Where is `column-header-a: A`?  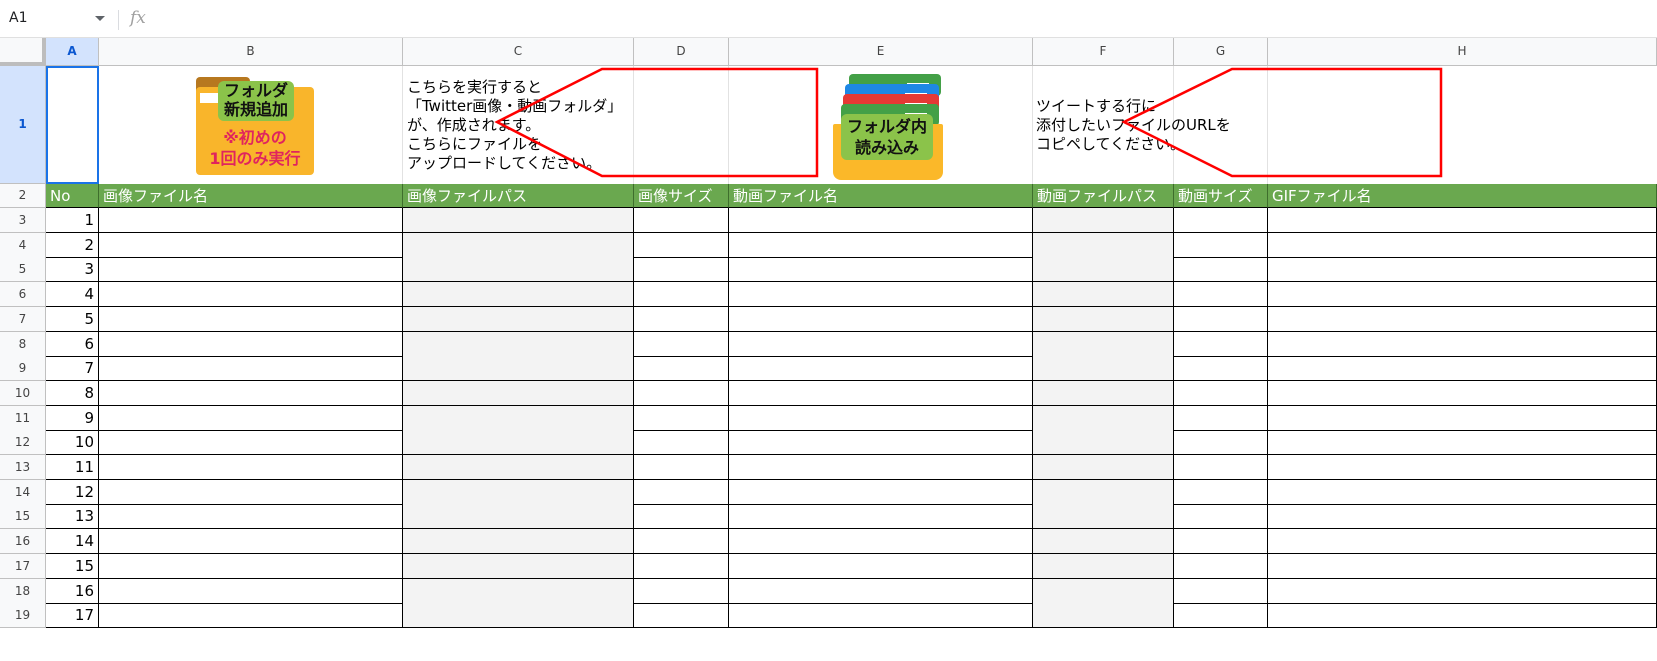
column-header-a: A is located at coordinates (72, 52).